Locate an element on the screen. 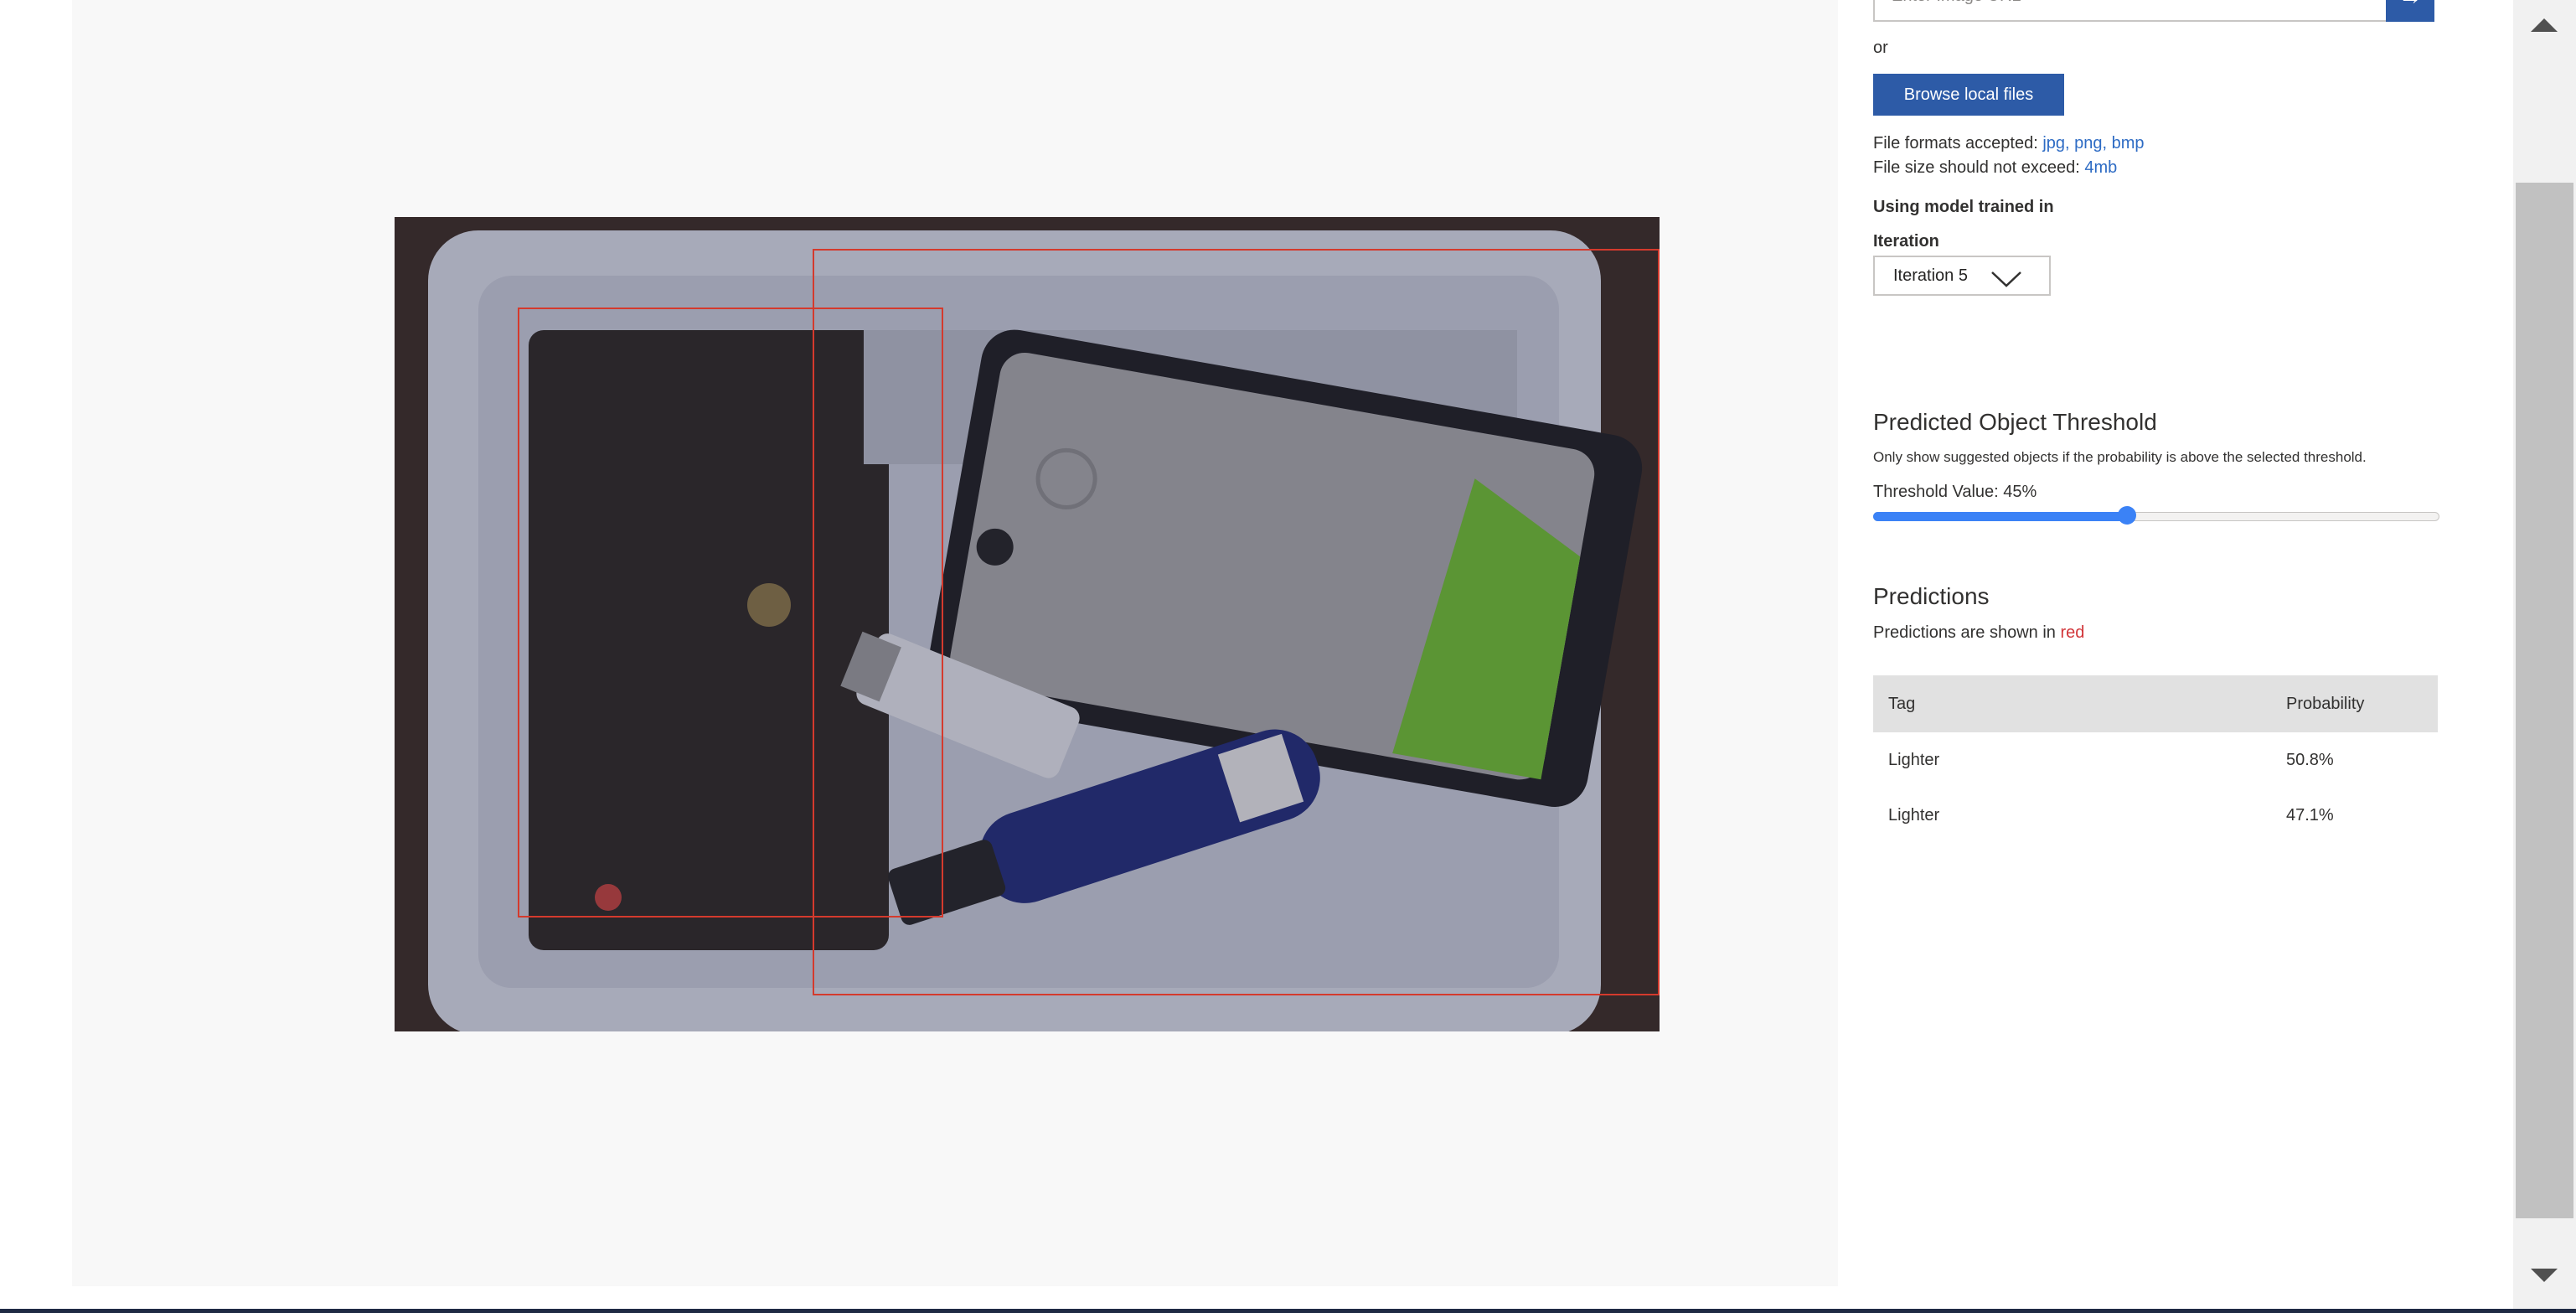 The height and width of the screenshot is (1313, 2576). table-header-row: Tag Probability is located at coordinates (2155, 703).